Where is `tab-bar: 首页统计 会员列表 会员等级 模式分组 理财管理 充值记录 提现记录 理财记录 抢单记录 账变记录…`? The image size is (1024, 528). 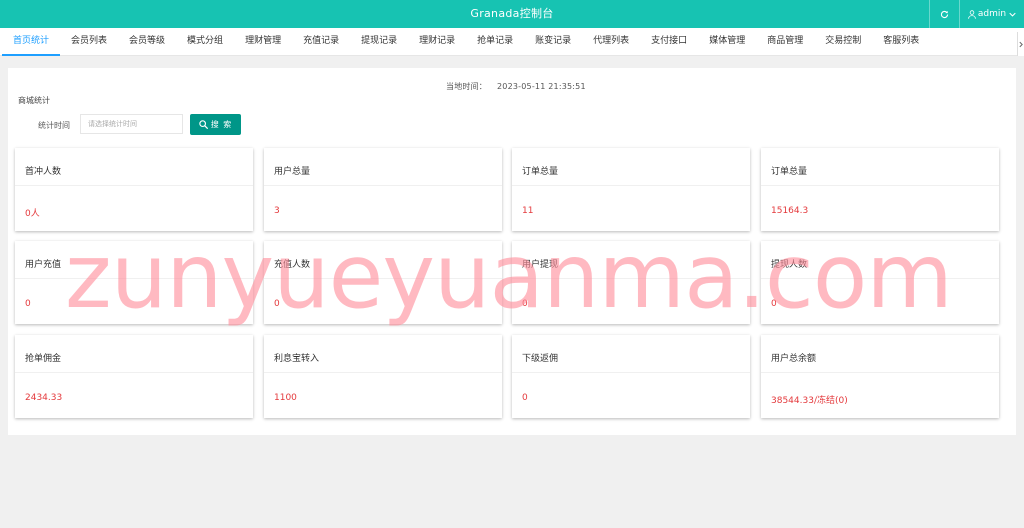 tab-bar: 首页统计 会员列表 会员等级 模式分组 理财管理 充值记录 提现记录 理财记录 抢单记录 账变记录… is located at coordinates (512, 42).